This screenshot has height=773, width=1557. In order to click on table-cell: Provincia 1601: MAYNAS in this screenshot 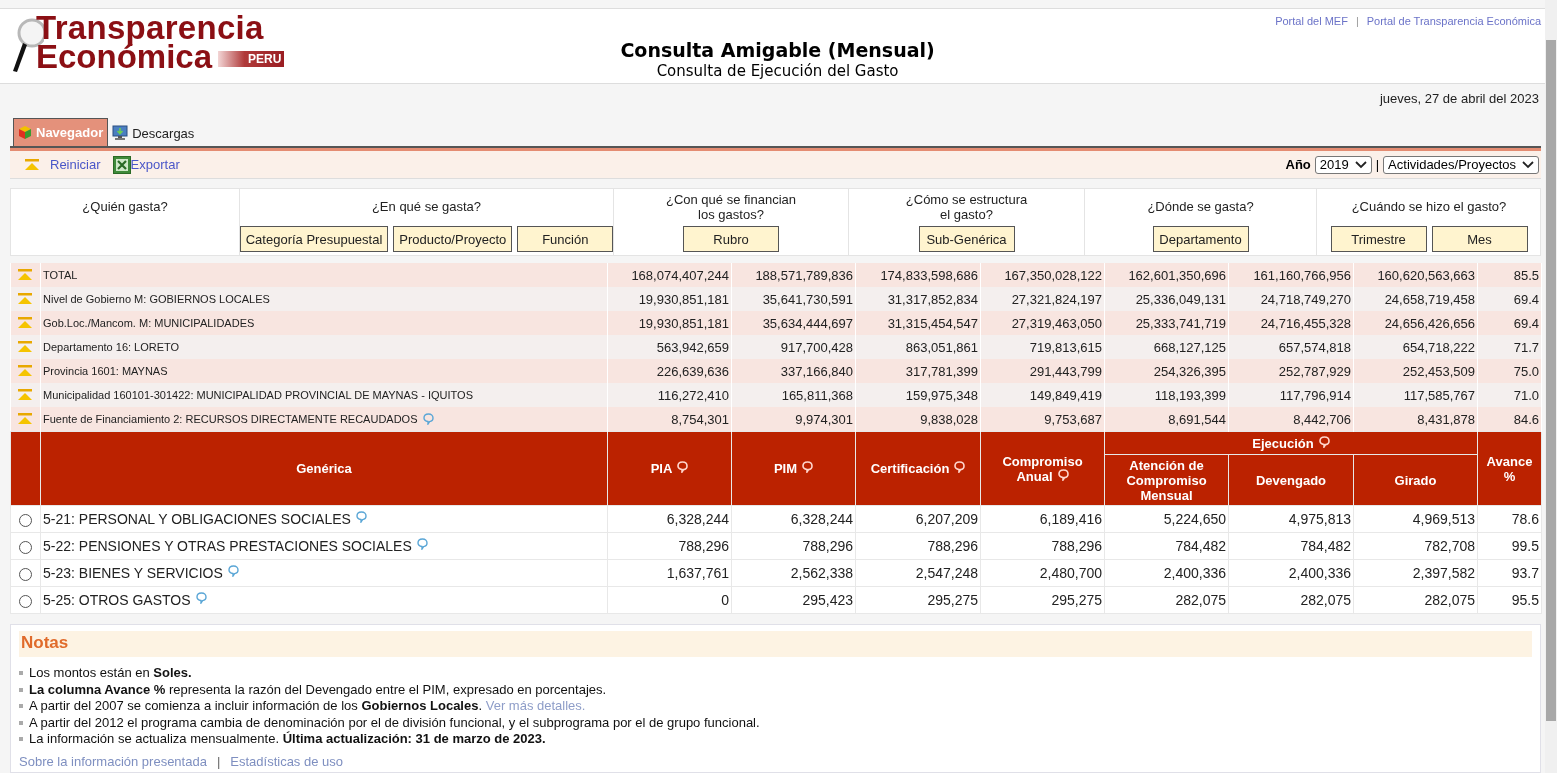, I will do `click(324, 371)`.